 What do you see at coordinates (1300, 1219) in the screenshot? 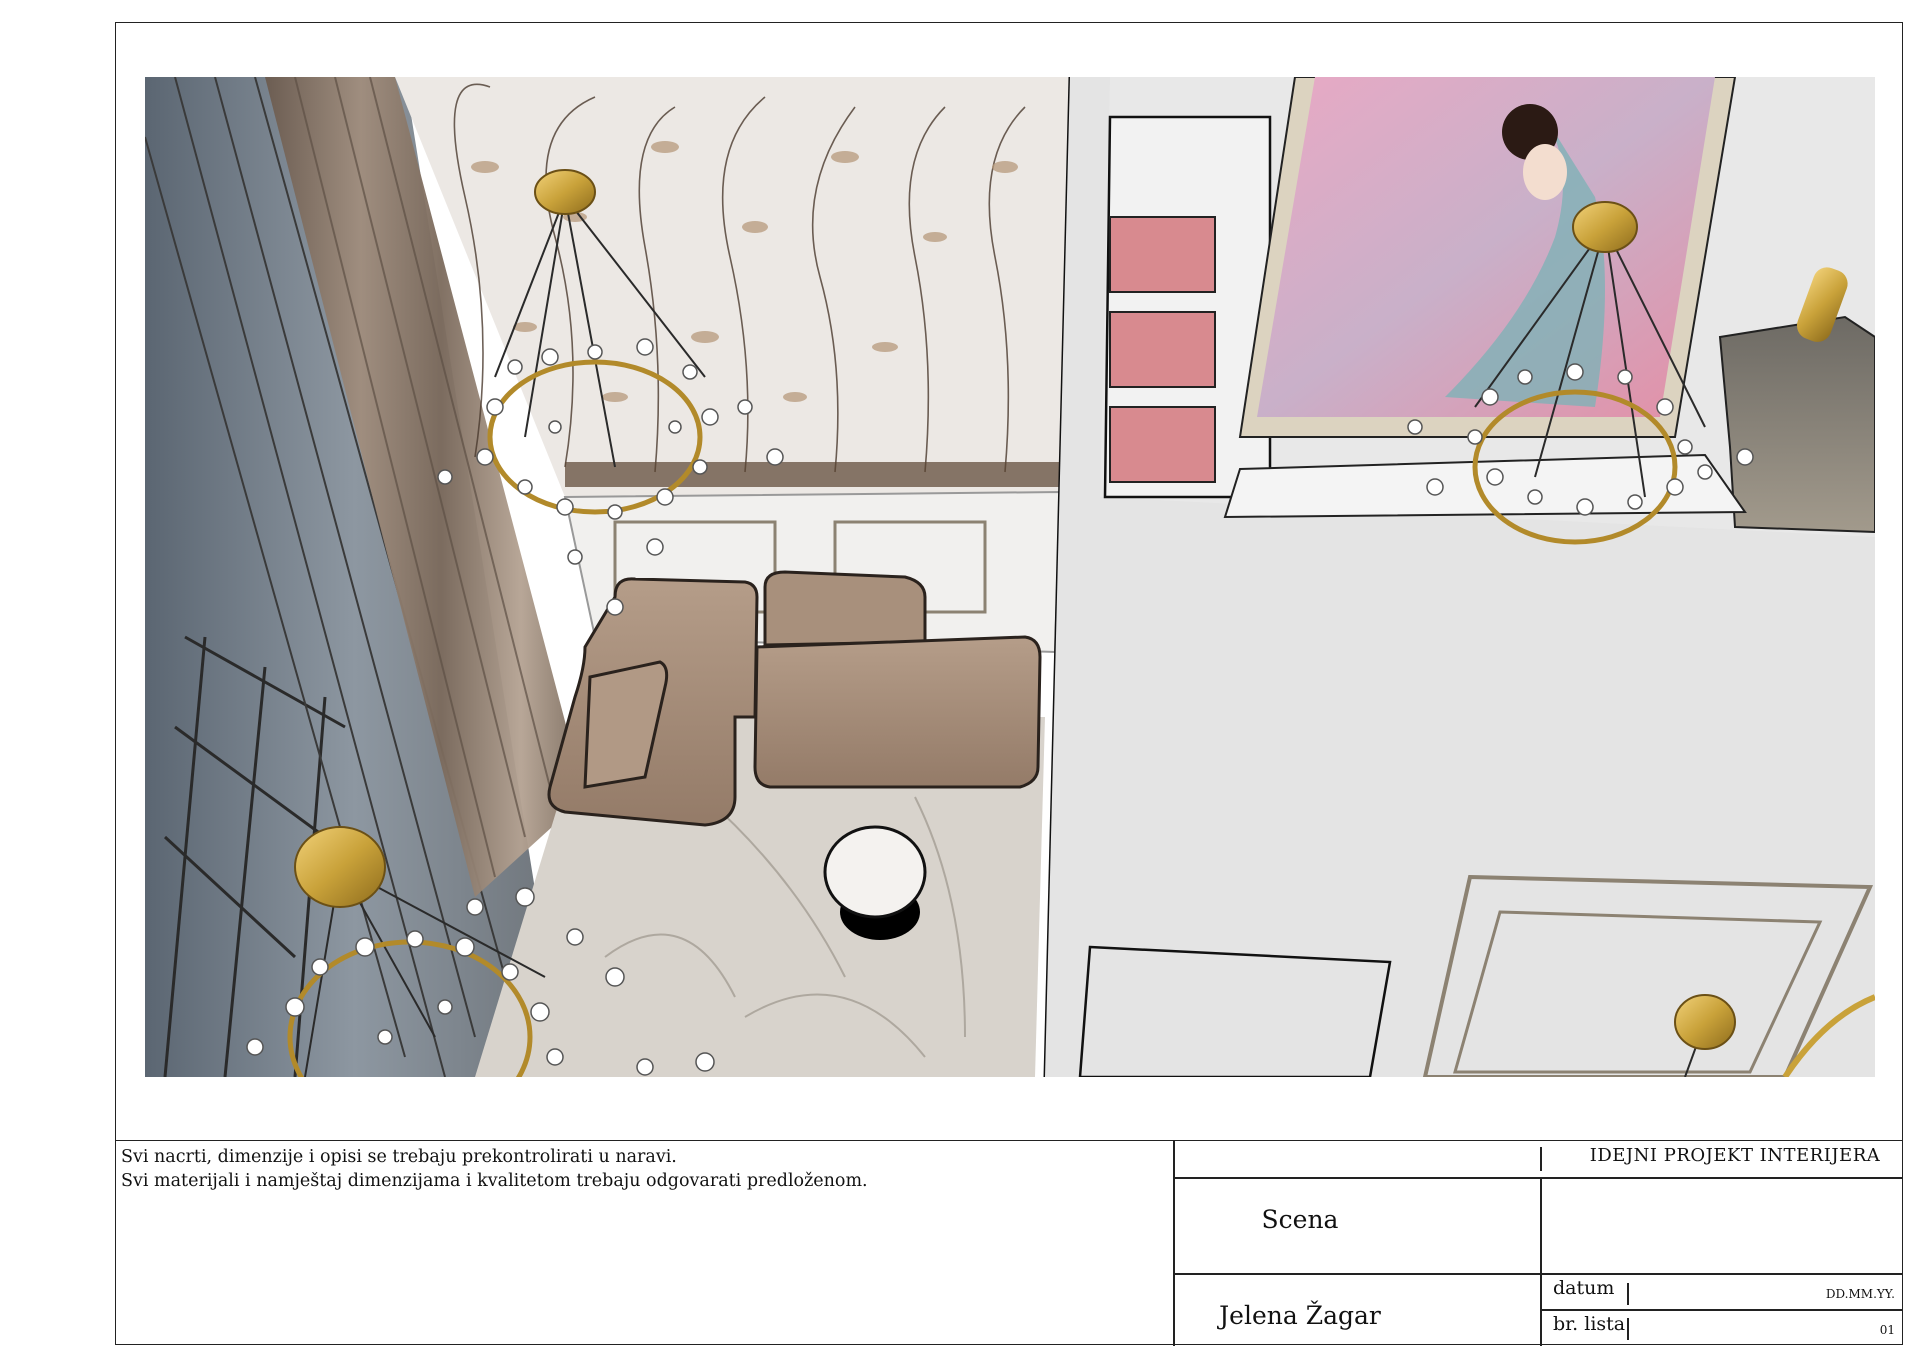
I see `scene-label: Scena` at bounding box center [1300, 1219].